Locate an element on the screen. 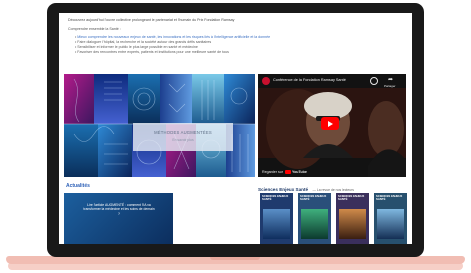  magazine-cover-3: SCIENCES ENJEUX SANTÉ is located at coordinates (352, 218).